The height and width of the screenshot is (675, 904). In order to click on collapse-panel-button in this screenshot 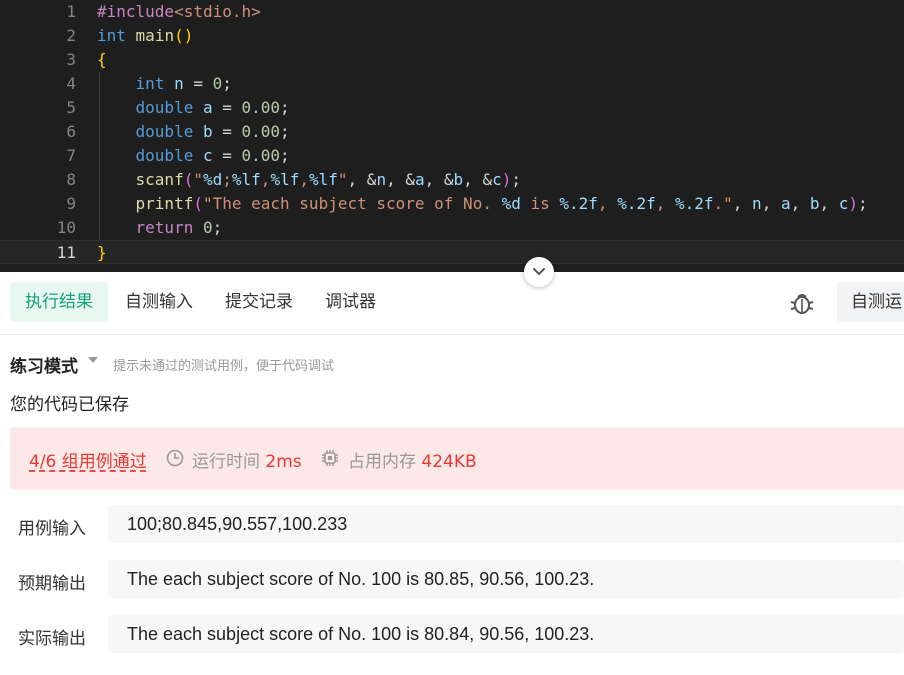, I will do `click(539, 272)`.